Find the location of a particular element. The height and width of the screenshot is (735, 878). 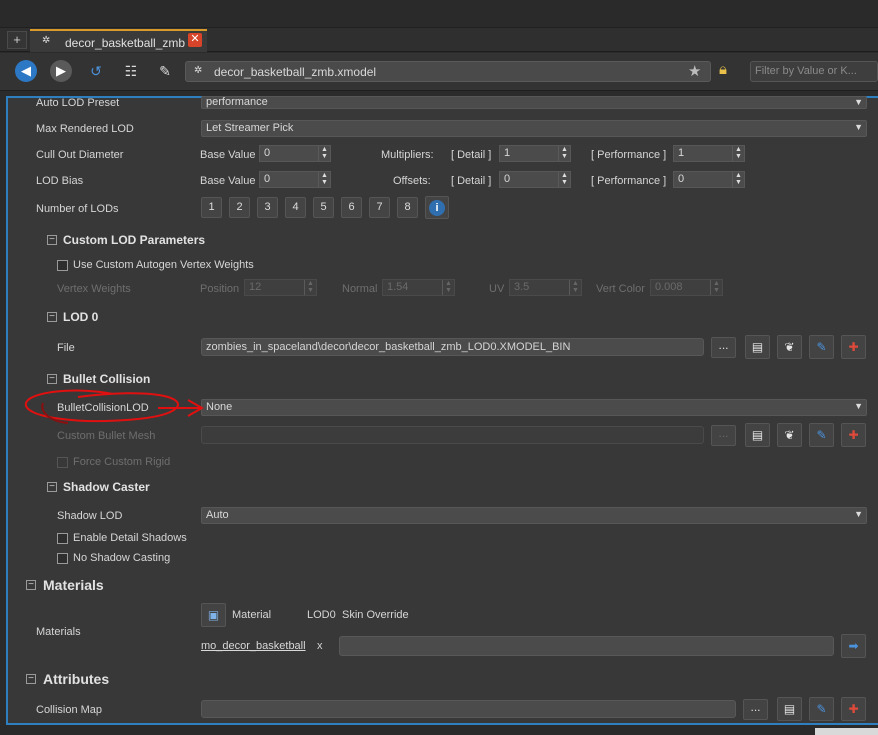

custom-bullet-mesh-field is located at coordinates (452, 435).